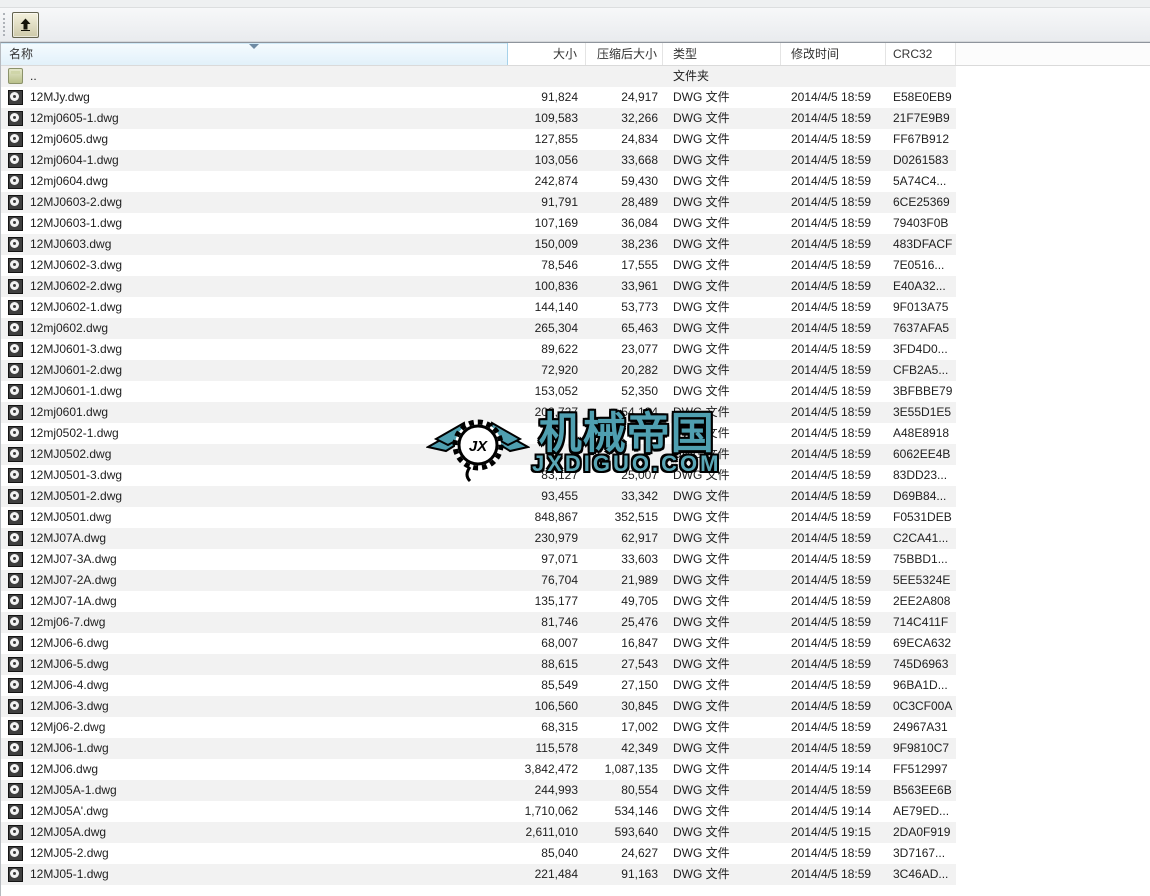 This screenshot has height=896, width=1150. Describe the element at coordinates (547, 54) in the screenshot. I see `column-header-size: 大小` at that location.